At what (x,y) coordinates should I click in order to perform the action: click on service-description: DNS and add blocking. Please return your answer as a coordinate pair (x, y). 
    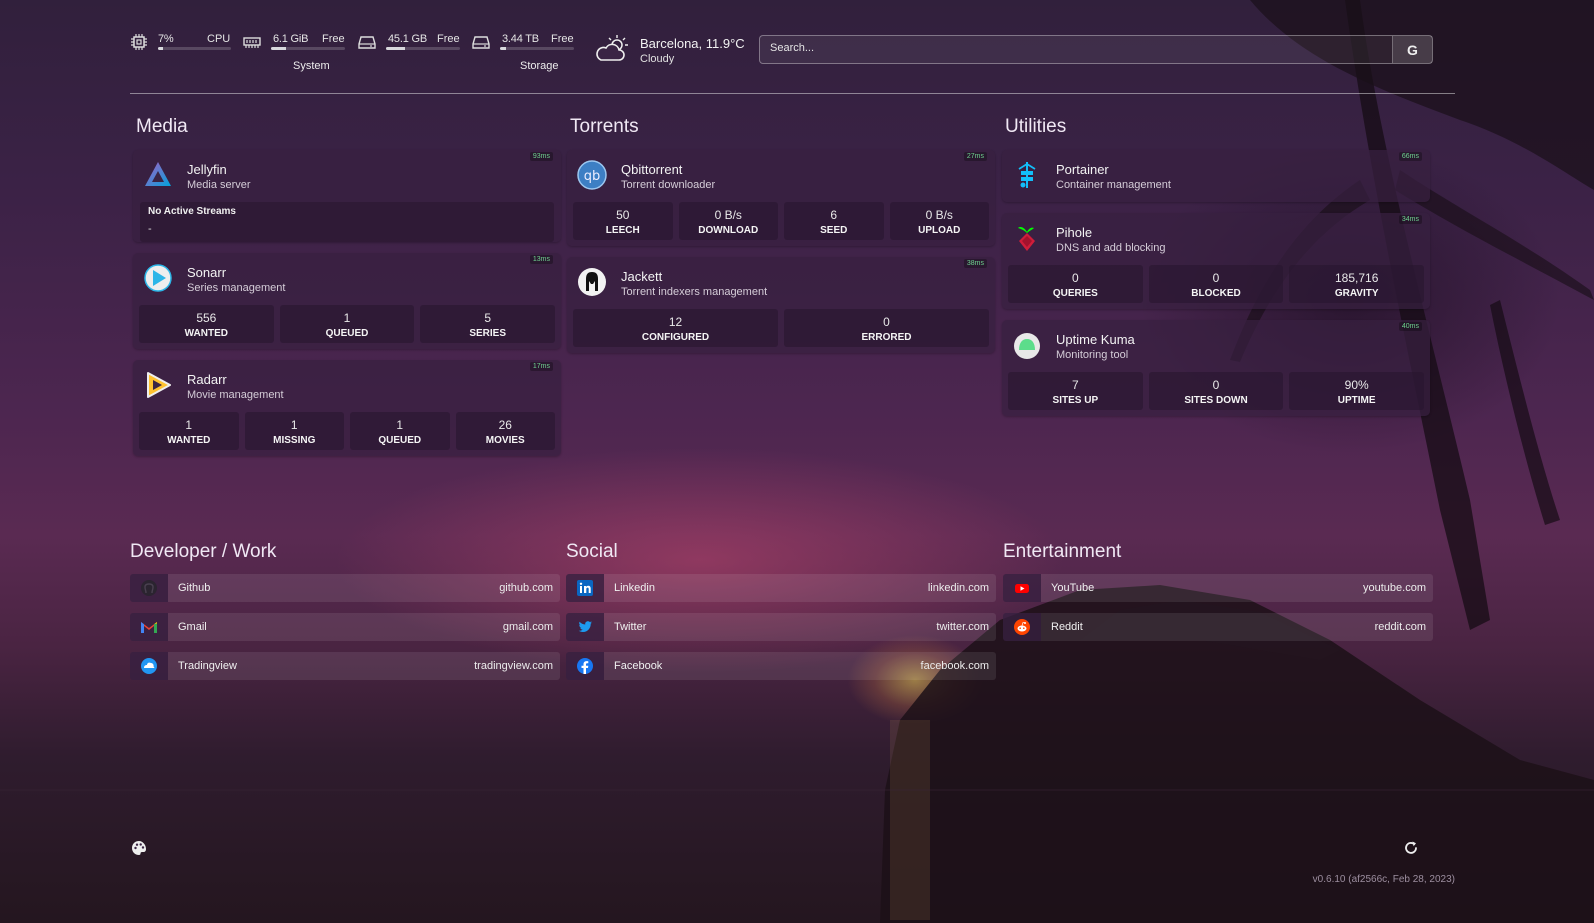
    Looking at the image, I should click on (1111, 248).